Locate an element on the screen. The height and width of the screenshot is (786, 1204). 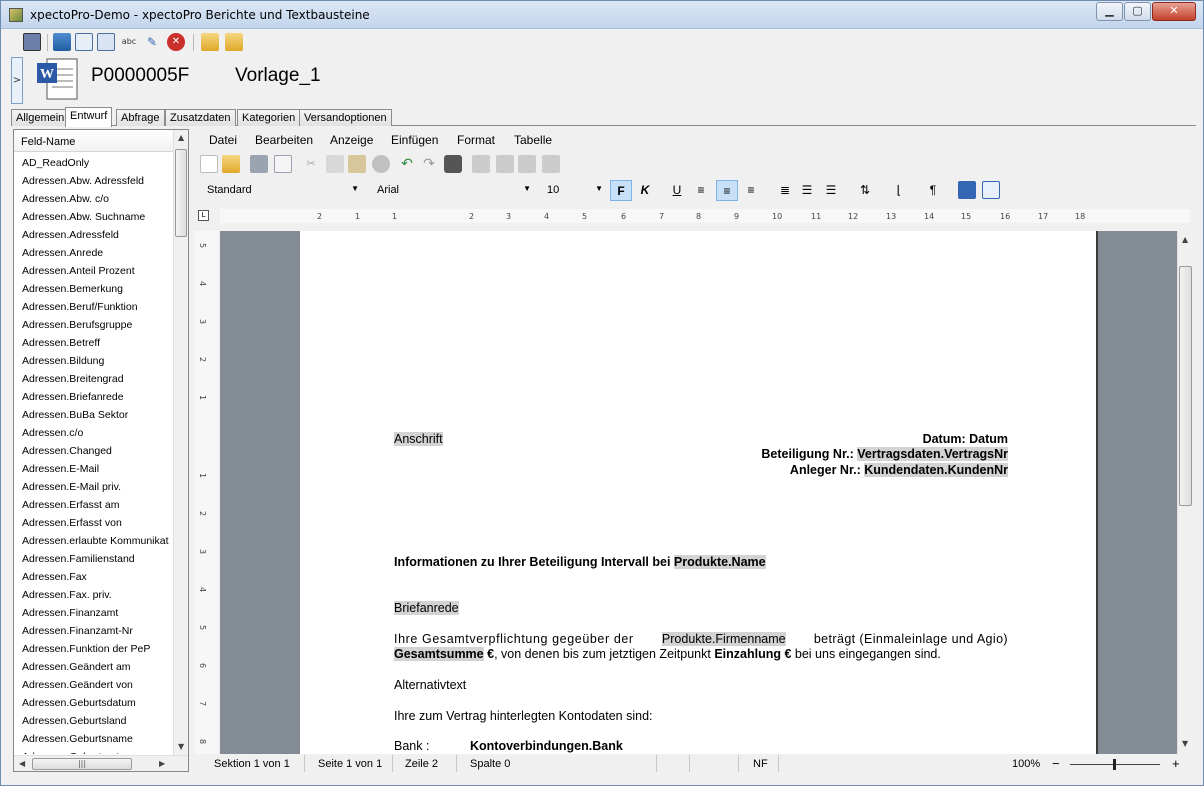
scroll-down-arrow-icon: ▼ is located at coordinates (1185, 743).